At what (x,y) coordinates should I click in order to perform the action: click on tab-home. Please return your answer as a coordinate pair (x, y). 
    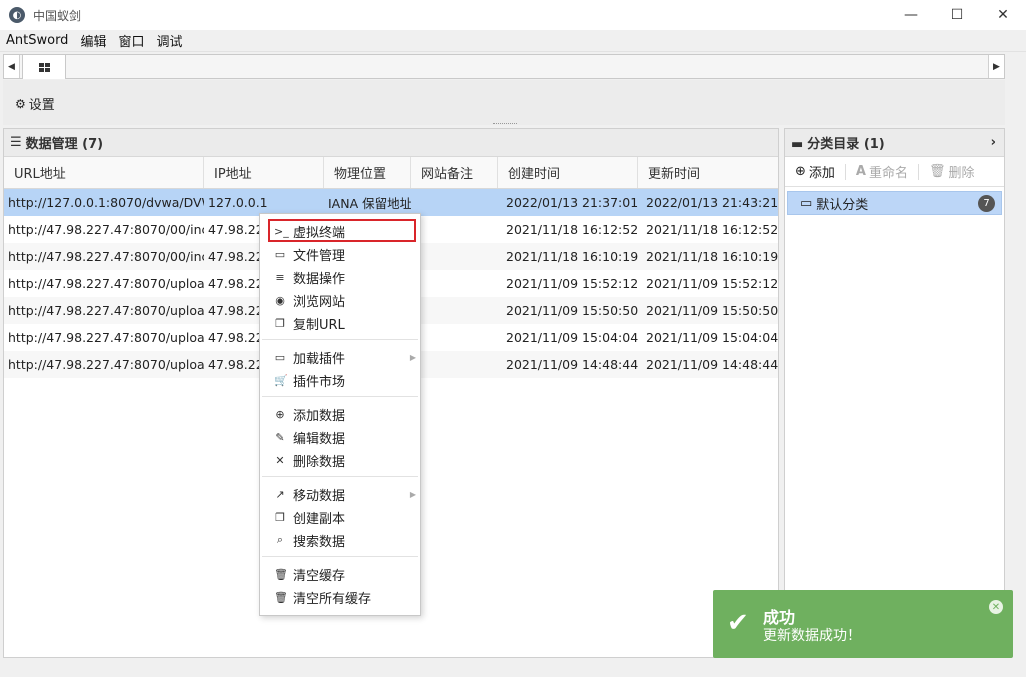
    Looking at the image, I should click on (44, 66).